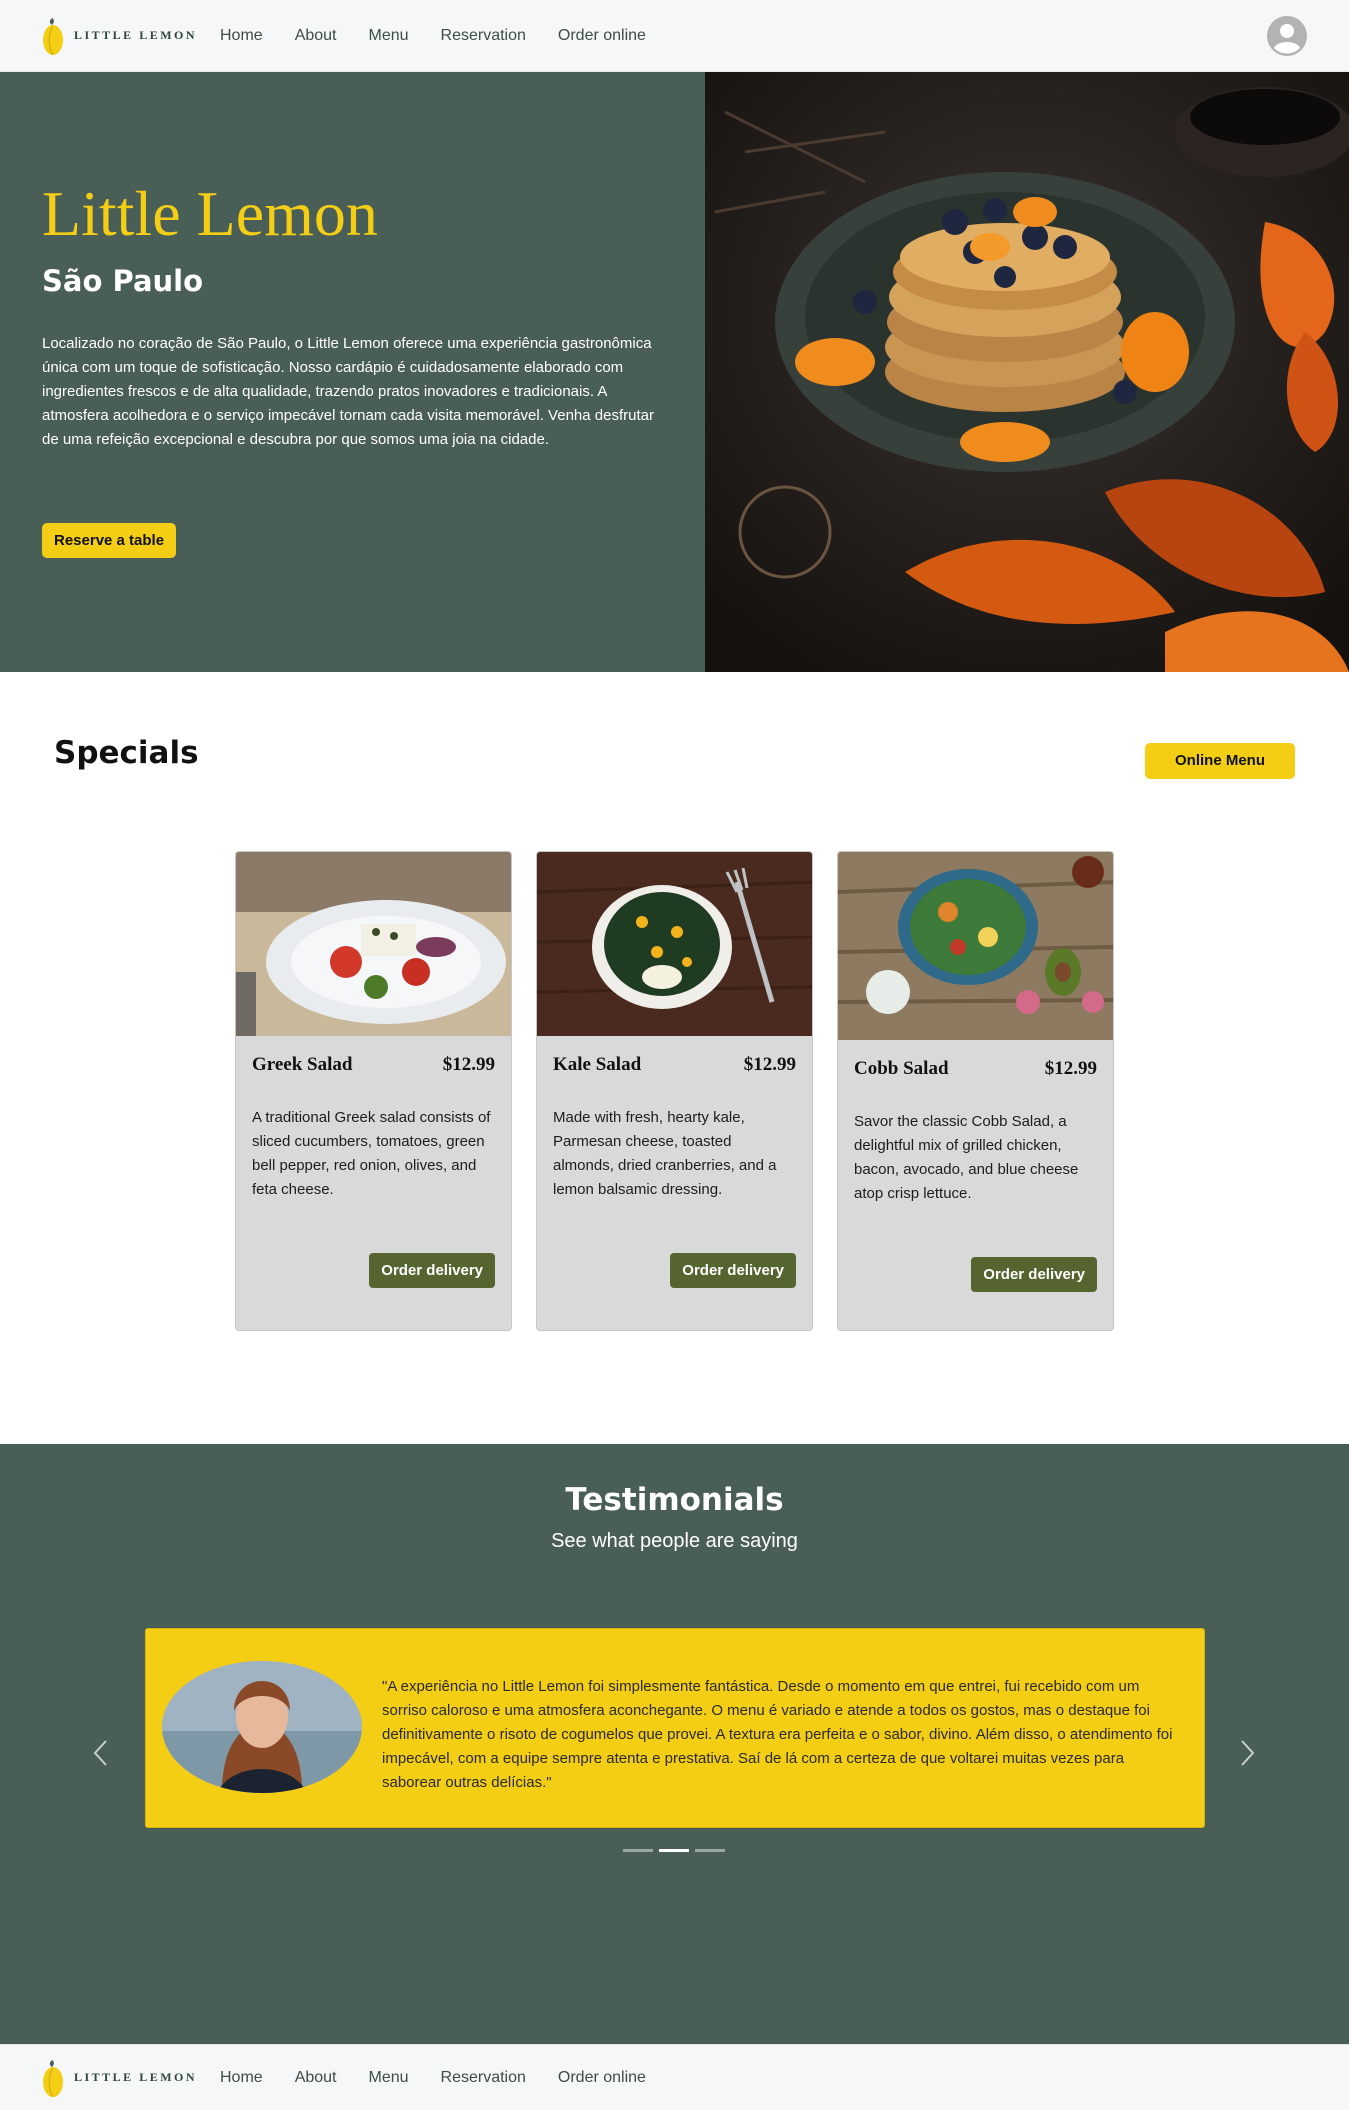 The height and width of the screenshot is (2110, 1349). I want to click on nav-item-about: About, so click(316, 36).